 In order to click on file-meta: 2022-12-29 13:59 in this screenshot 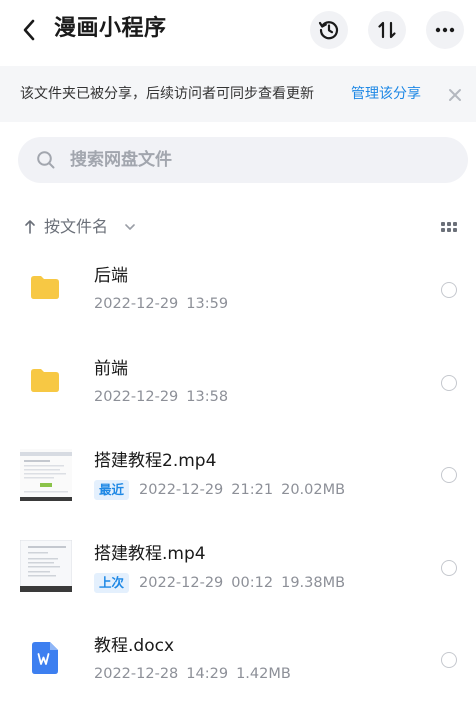, I will do `click(165, 304)`.